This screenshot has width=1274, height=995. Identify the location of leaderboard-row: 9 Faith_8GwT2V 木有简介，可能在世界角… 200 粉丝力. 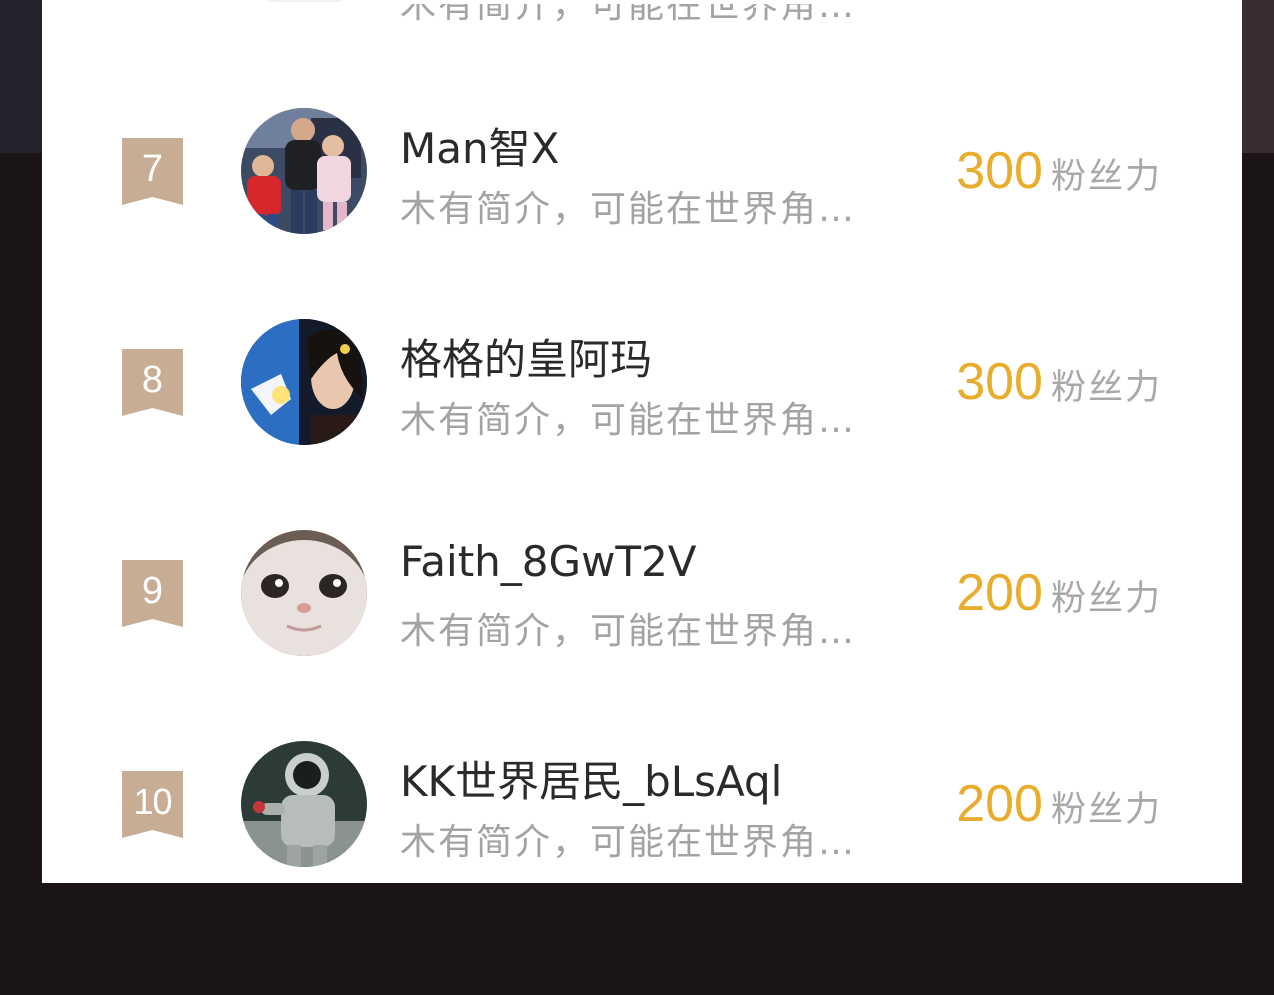
(642, 592).